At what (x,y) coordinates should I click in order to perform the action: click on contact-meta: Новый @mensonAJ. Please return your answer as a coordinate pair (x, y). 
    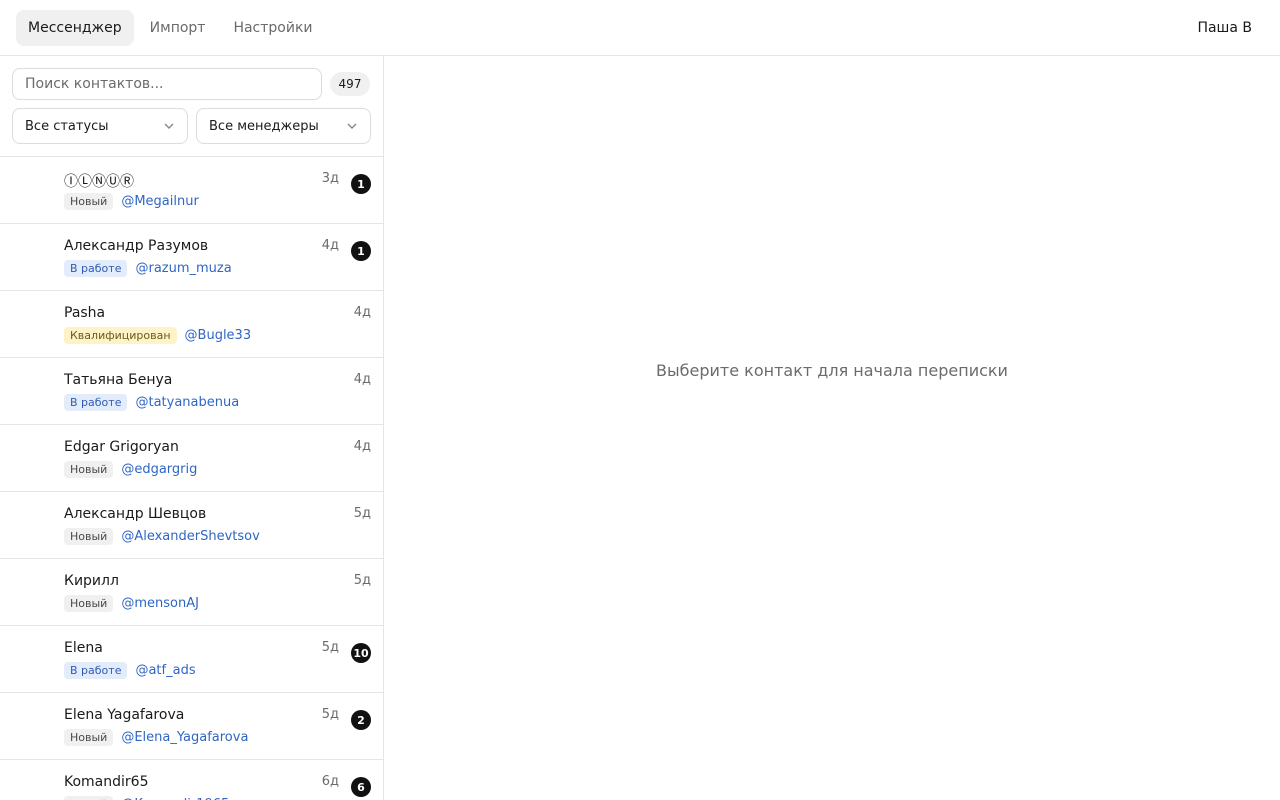
    Looking at the image, I should click on (131, 603).